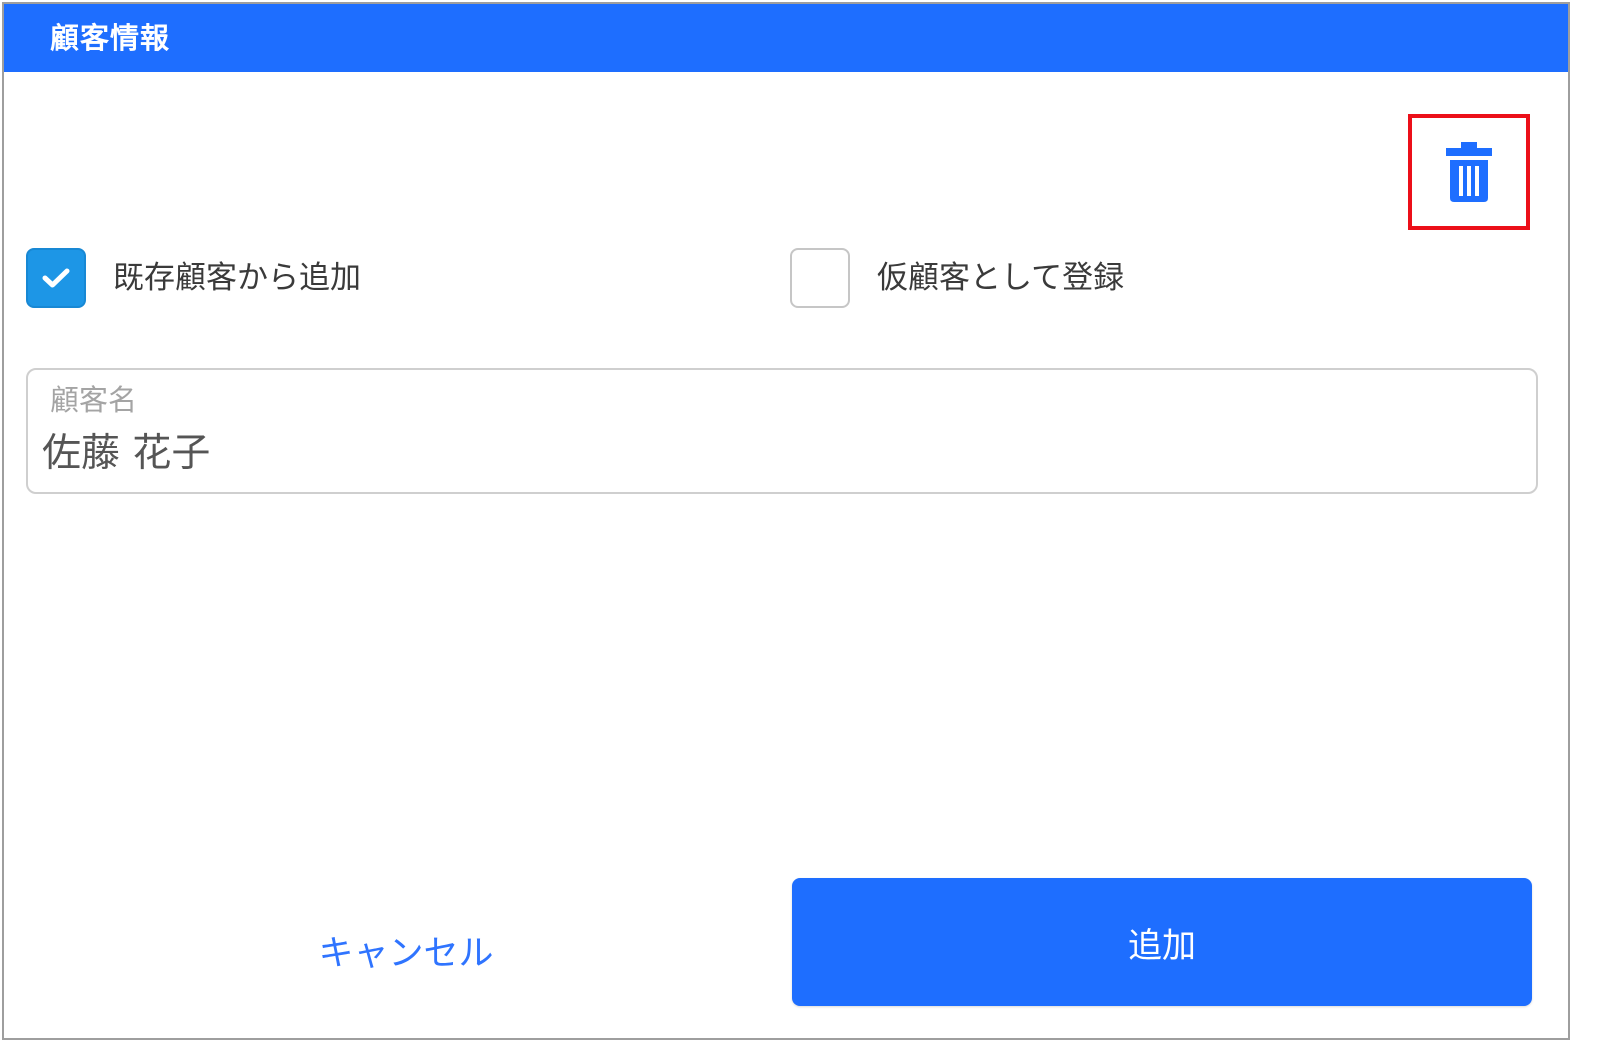 The image size is (1600, 1061). Describe the element at coordinates (110, 38) in the screenshot. I see `dialog-title: 顧客情報` at that location.